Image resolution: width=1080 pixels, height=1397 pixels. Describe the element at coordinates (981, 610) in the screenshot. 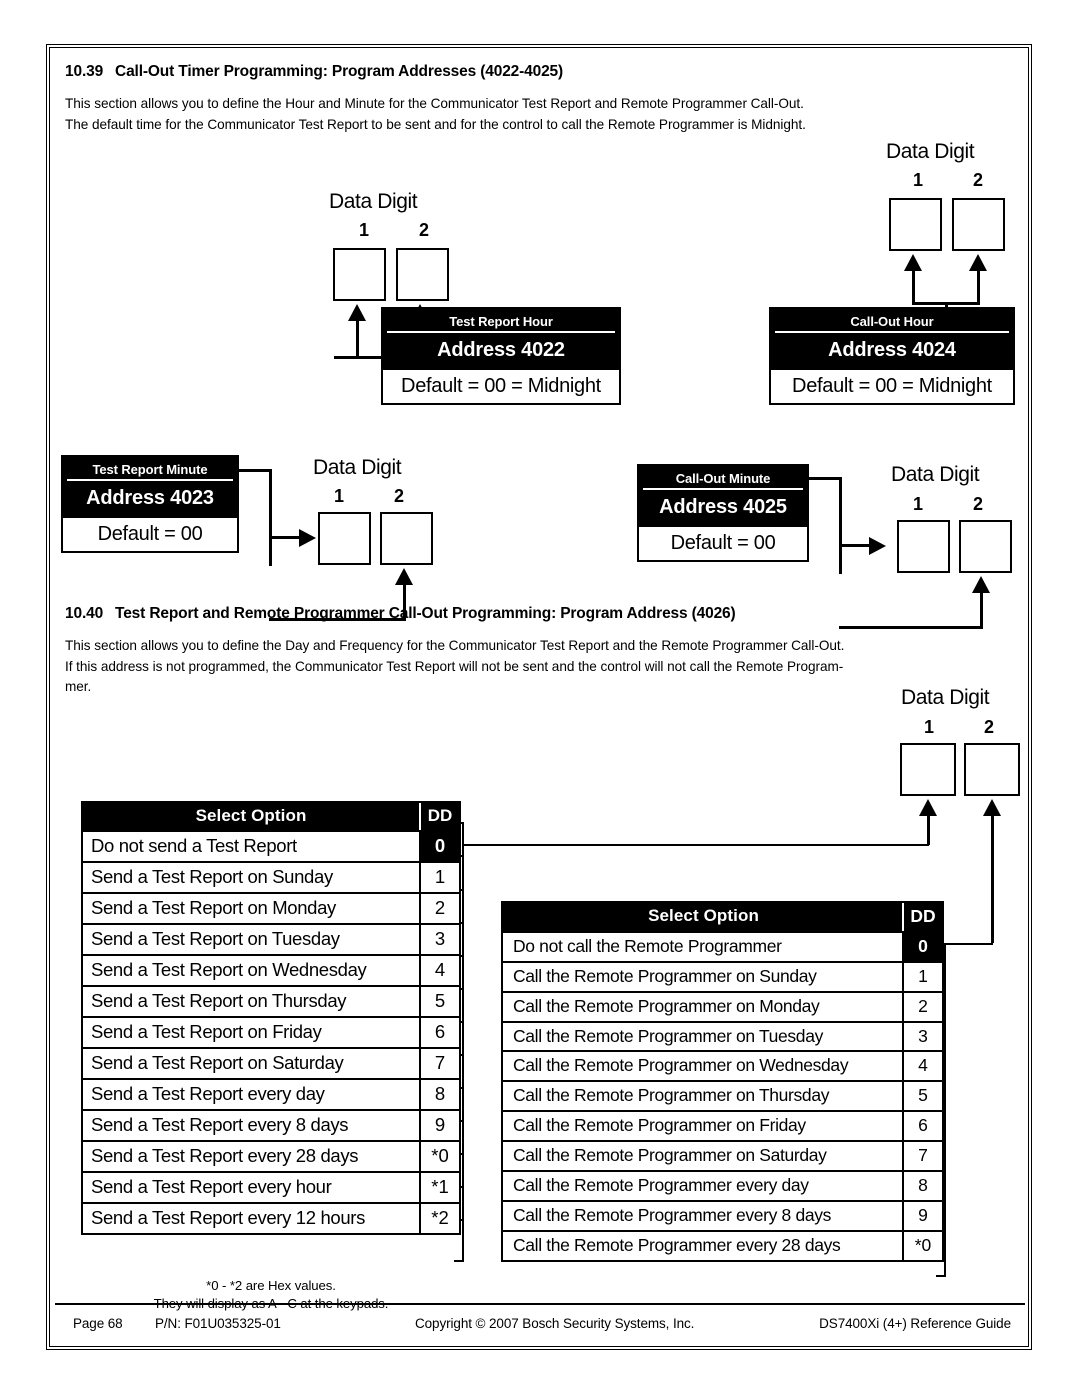

I see `connector-line-4025-digit2` at that location.